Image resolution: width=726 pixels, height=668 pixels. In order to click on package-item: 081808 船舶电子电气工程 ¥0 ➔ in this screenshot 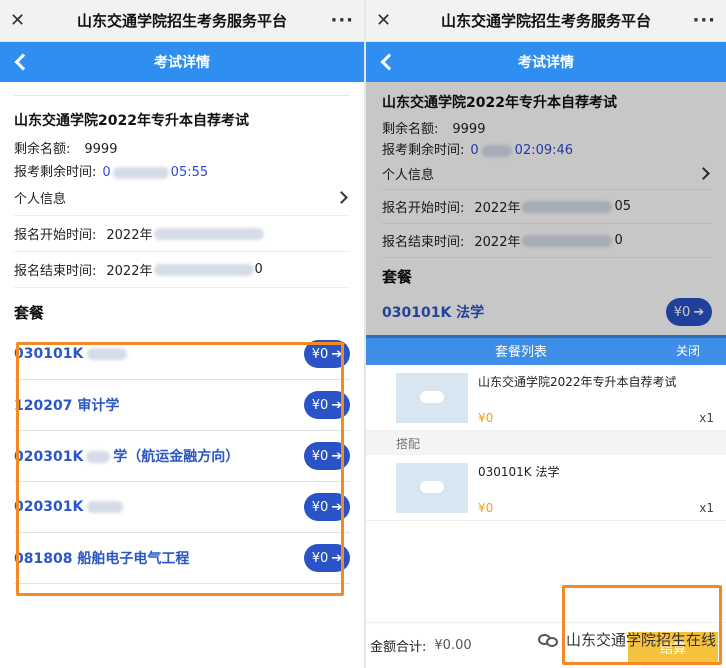, I will do `click(182, 558)`.